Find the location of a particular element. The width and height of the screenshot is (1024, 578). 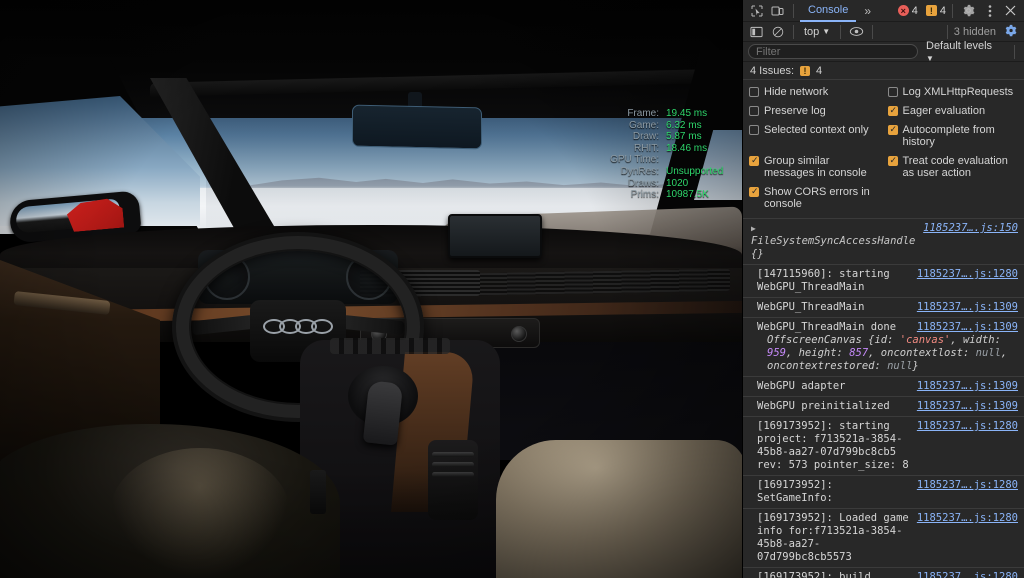

context-selector-label: top is located at coordinates (812, 31).